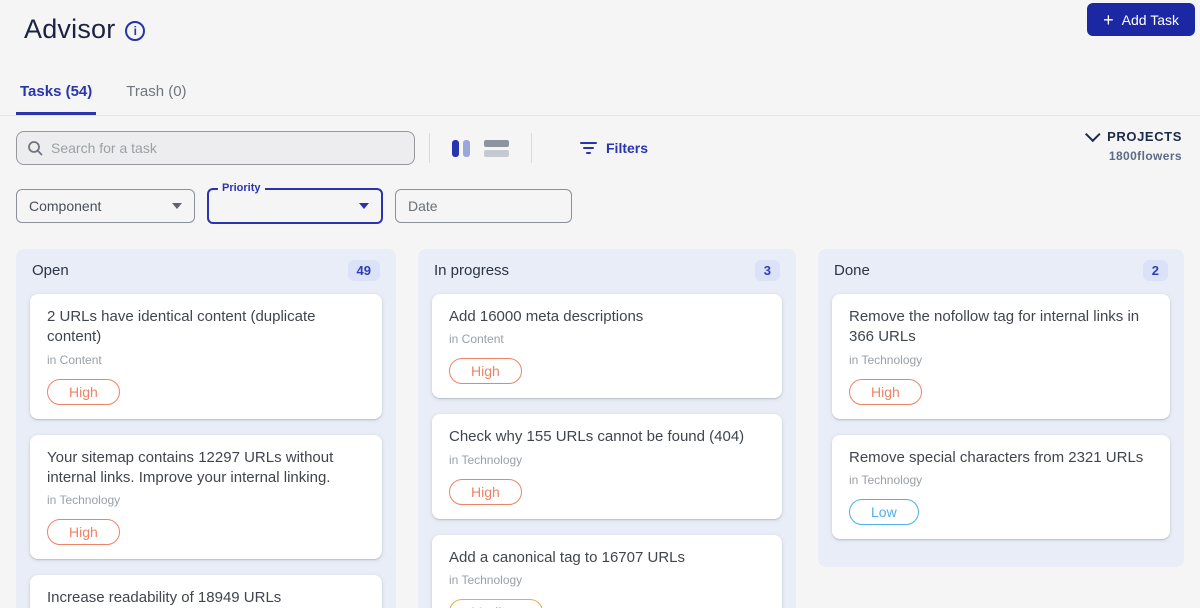  Describe the element at coordinates (56, 94) in the screenshot. I see `tab-tasks: Tasks (54)` at that location.